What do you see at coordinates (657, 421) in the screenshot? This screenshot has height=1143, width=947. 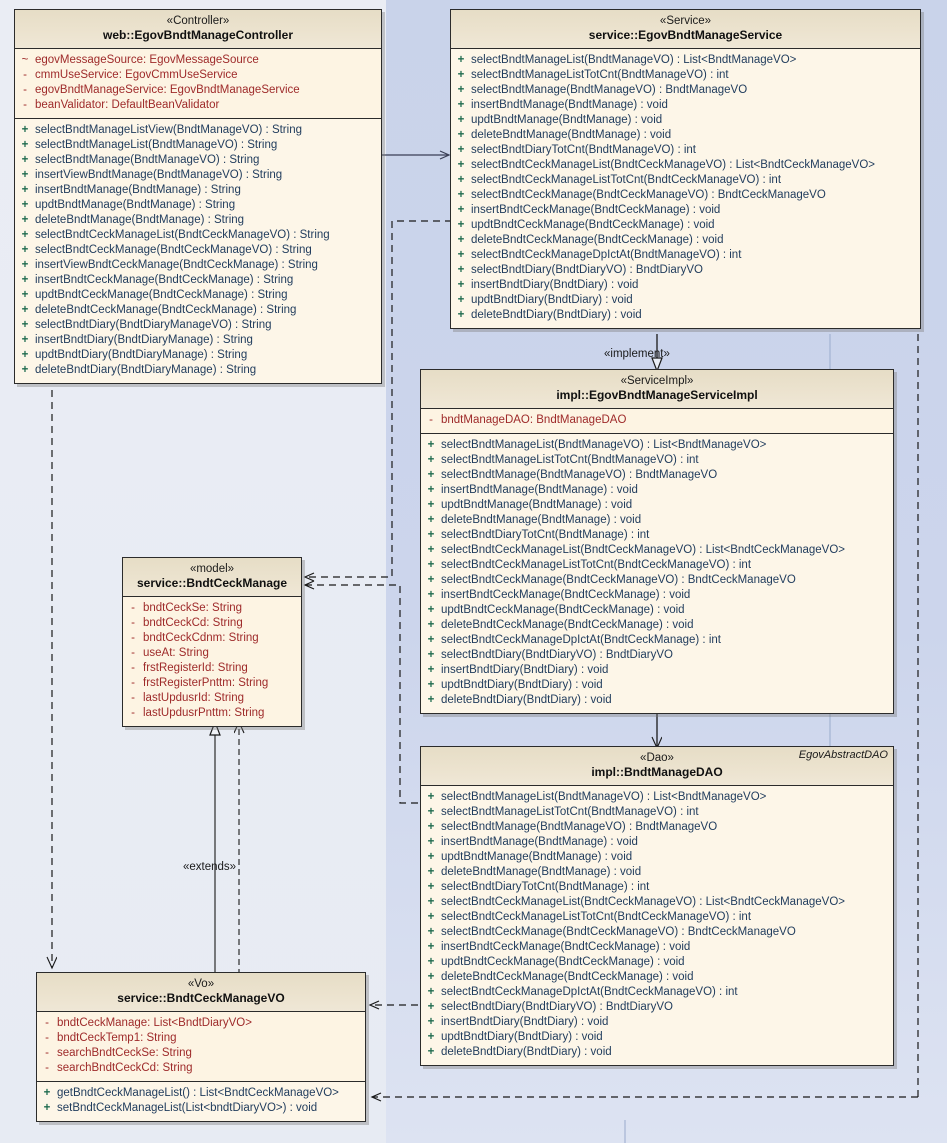 I see `class-serviceimpl-attributes: - bndtManageDAO: BndtManageDAO` at bounding box center [657, 421].